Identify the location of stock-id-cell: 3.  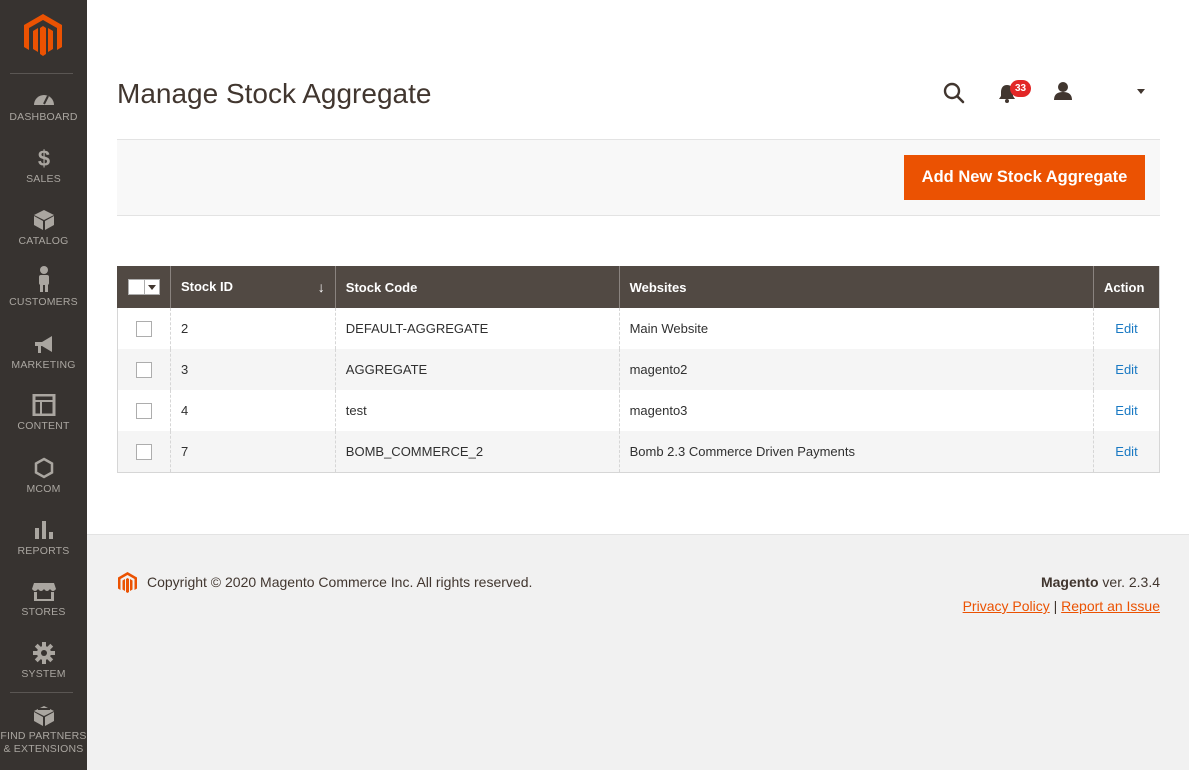
(252, 369).